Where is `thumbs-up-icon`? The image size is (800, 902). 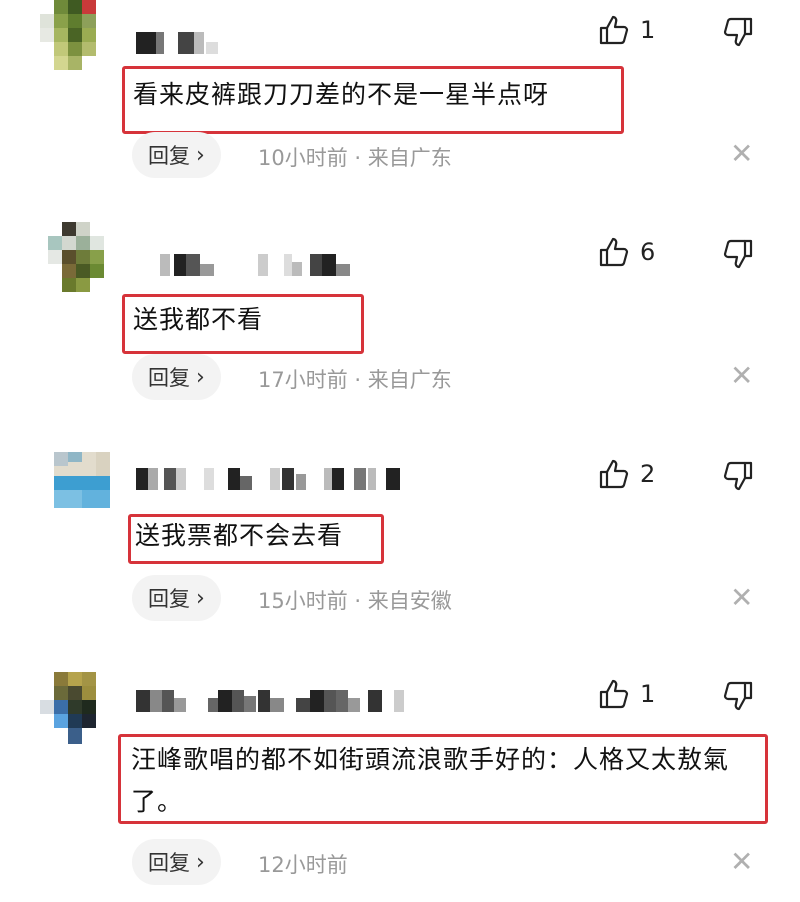 thumbs-up-icon is located at coordinates (614, 694).